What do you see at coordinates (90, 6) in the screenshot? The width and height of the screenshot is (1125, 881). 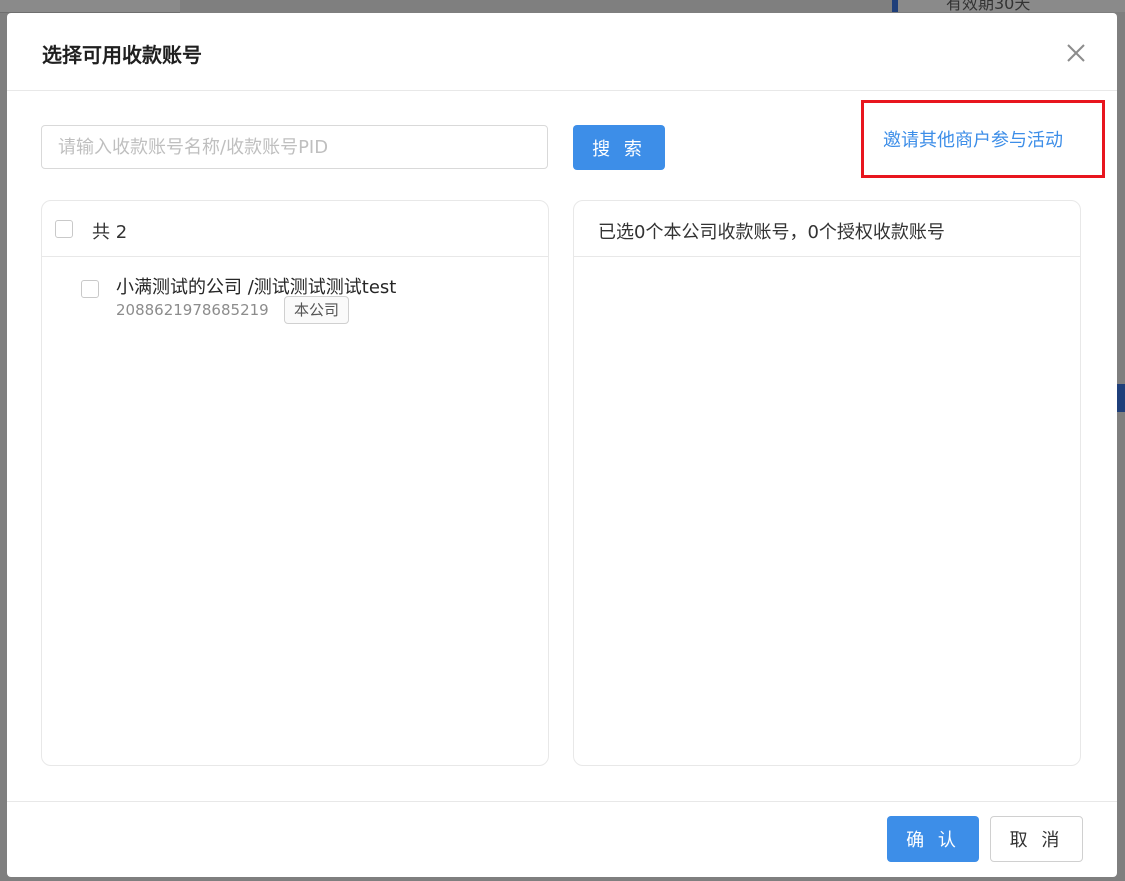 I see `background-page-fragment` at bounding box center [90, 6].